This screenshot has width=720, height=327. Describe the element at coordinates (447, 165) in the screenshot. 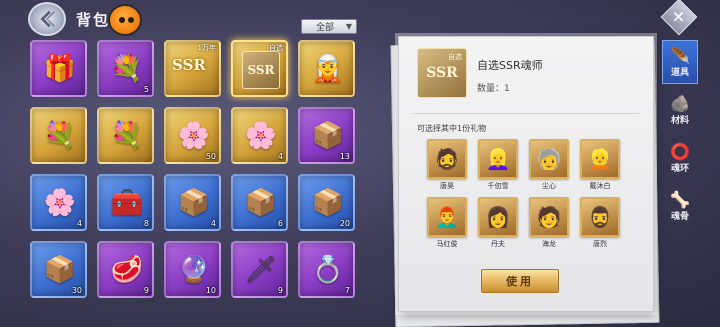

I see `hero-option: 🧔 唐昊` at that location.